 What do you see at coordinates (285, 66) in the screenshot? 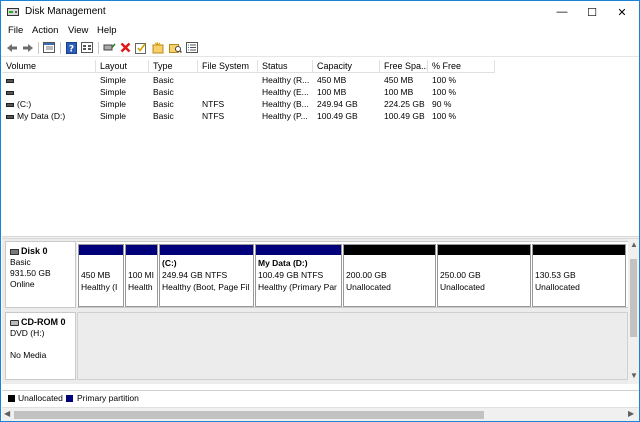
I see `column-header-status: Status` at bounding box center [285, 66].